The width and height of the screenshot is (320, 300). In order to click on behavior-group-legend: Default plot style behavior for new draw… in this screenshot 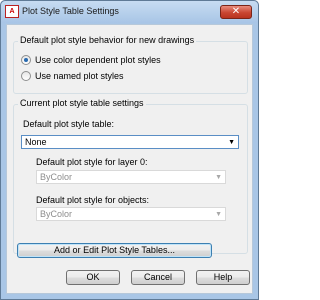, I will do `click(107, 40)`.